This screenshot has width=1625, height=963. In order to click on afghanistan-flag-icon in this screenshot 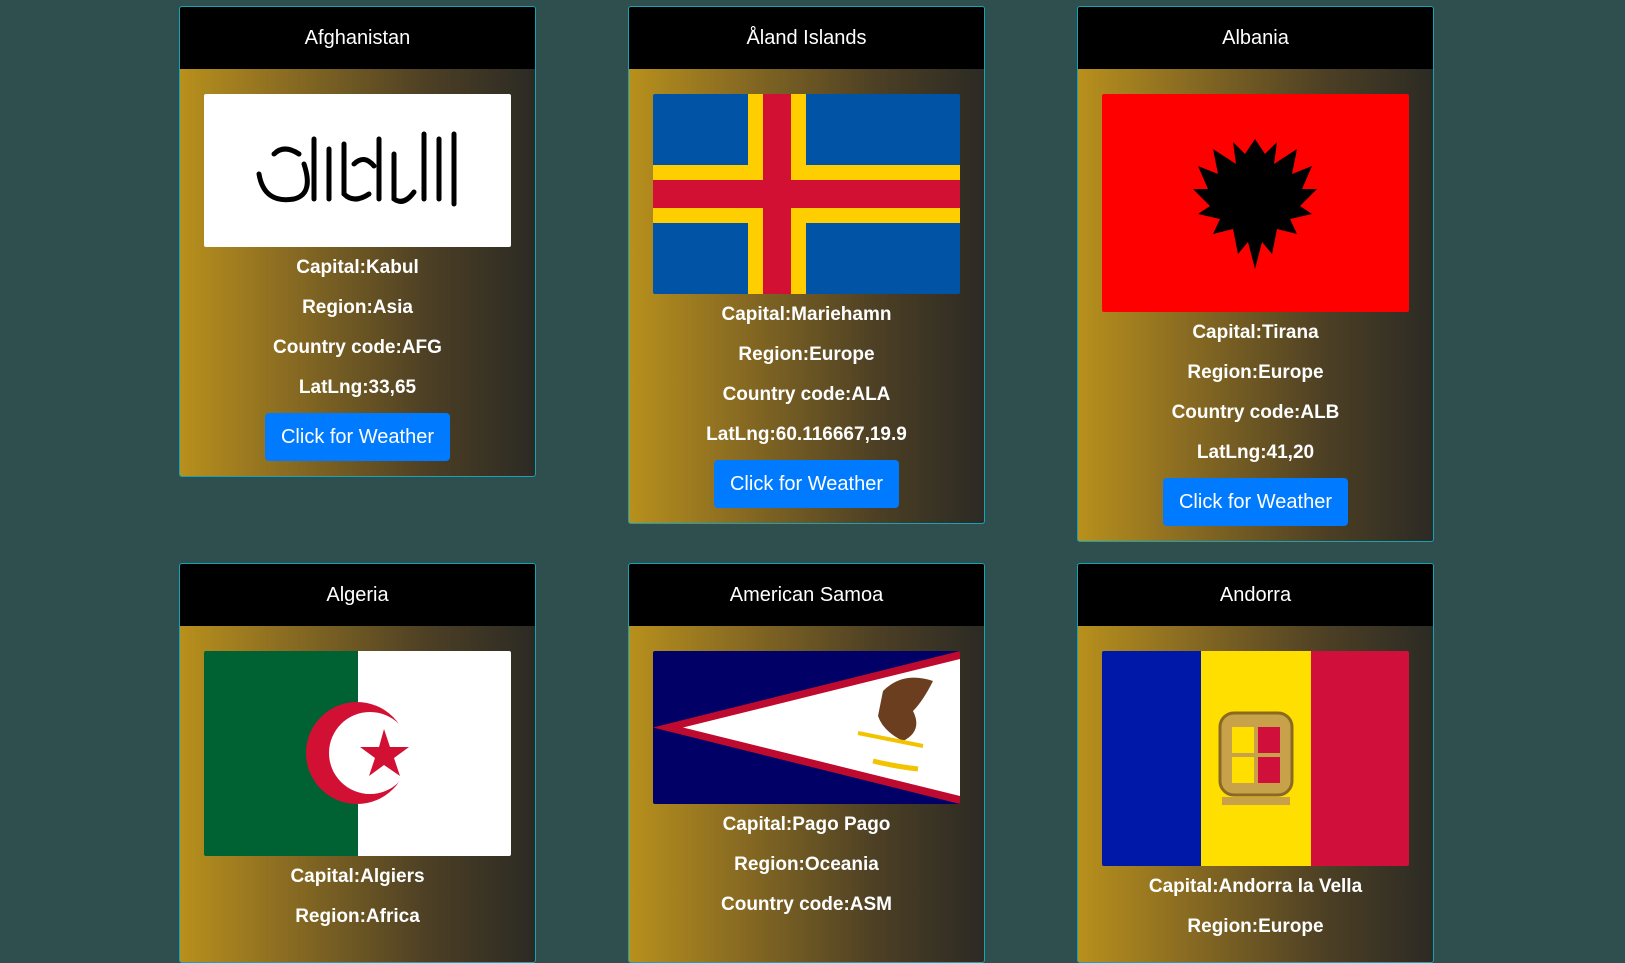, I will do `click(357, 170)`.